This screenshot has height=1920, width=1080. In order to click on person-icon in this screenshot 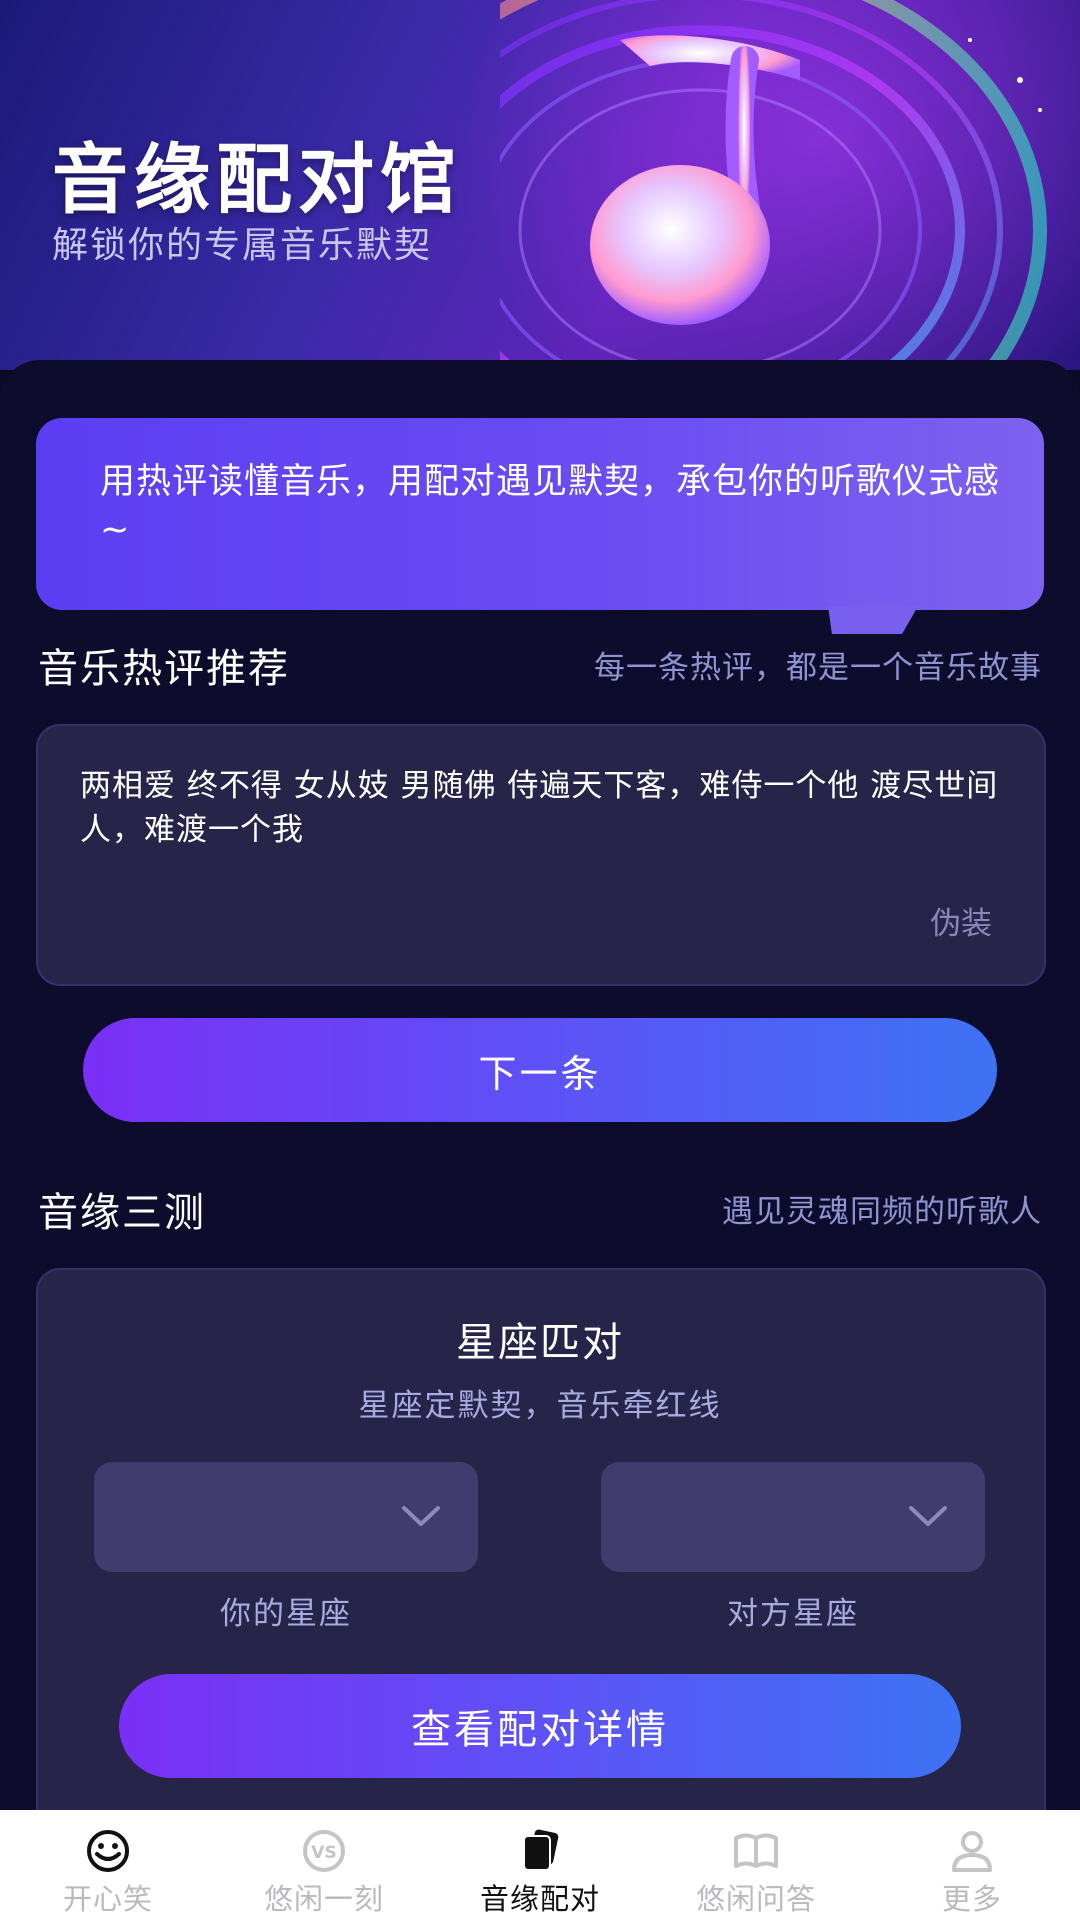, I will do `click(972, 1851)`.